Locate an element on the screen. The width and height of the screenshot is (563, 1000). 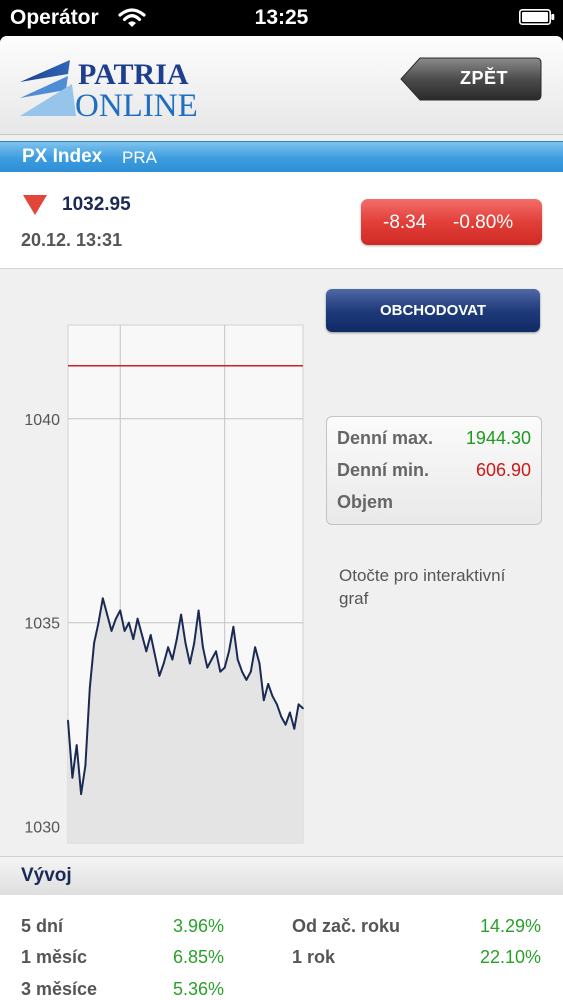
change-badge: -8.34 -0.80% is located at coordinates (451, 222).